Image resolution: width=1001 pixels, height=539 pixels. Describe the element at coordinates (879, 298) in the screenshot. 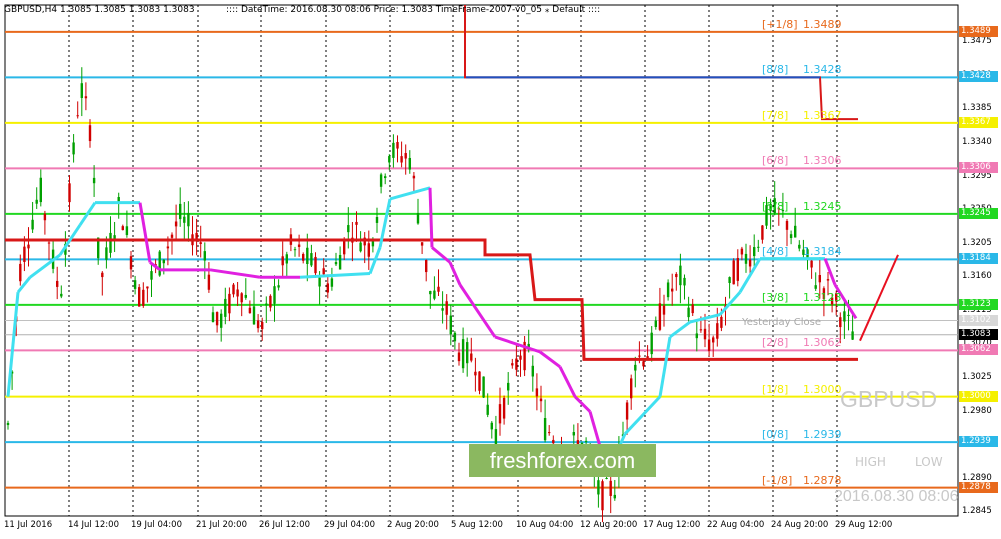

I see `projection-line` at that location.